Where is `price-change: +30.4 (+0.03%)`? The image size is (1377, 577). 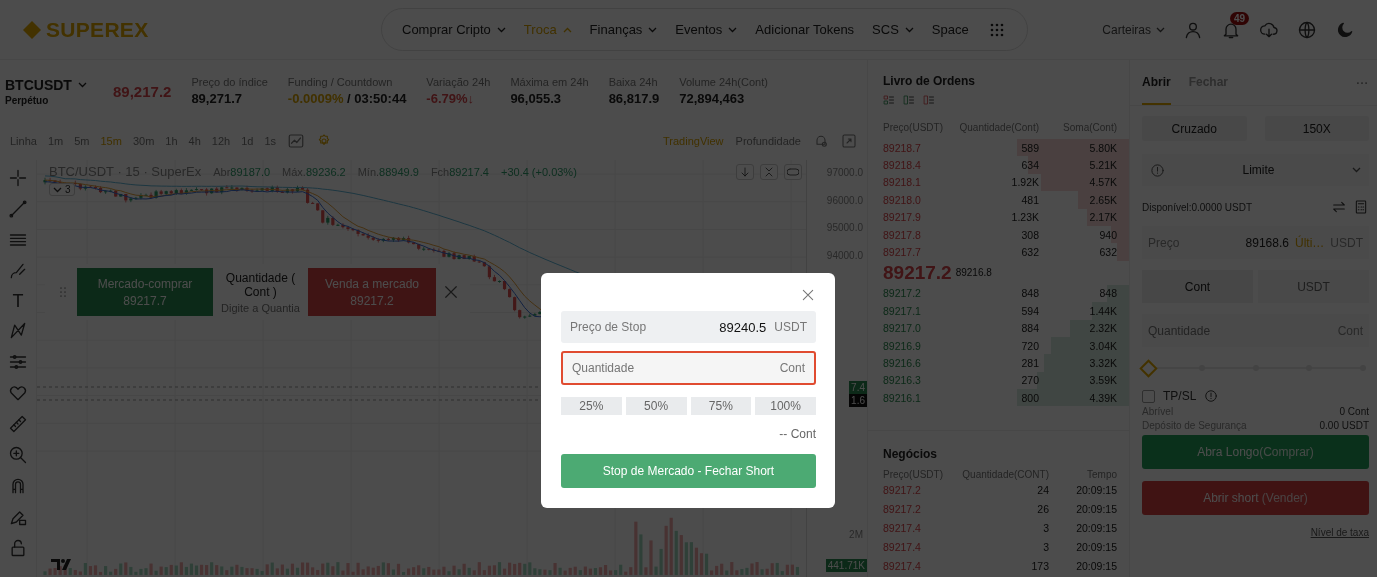 price-change: +30.4 (+0.03%) is located at coordinates (539, 171).